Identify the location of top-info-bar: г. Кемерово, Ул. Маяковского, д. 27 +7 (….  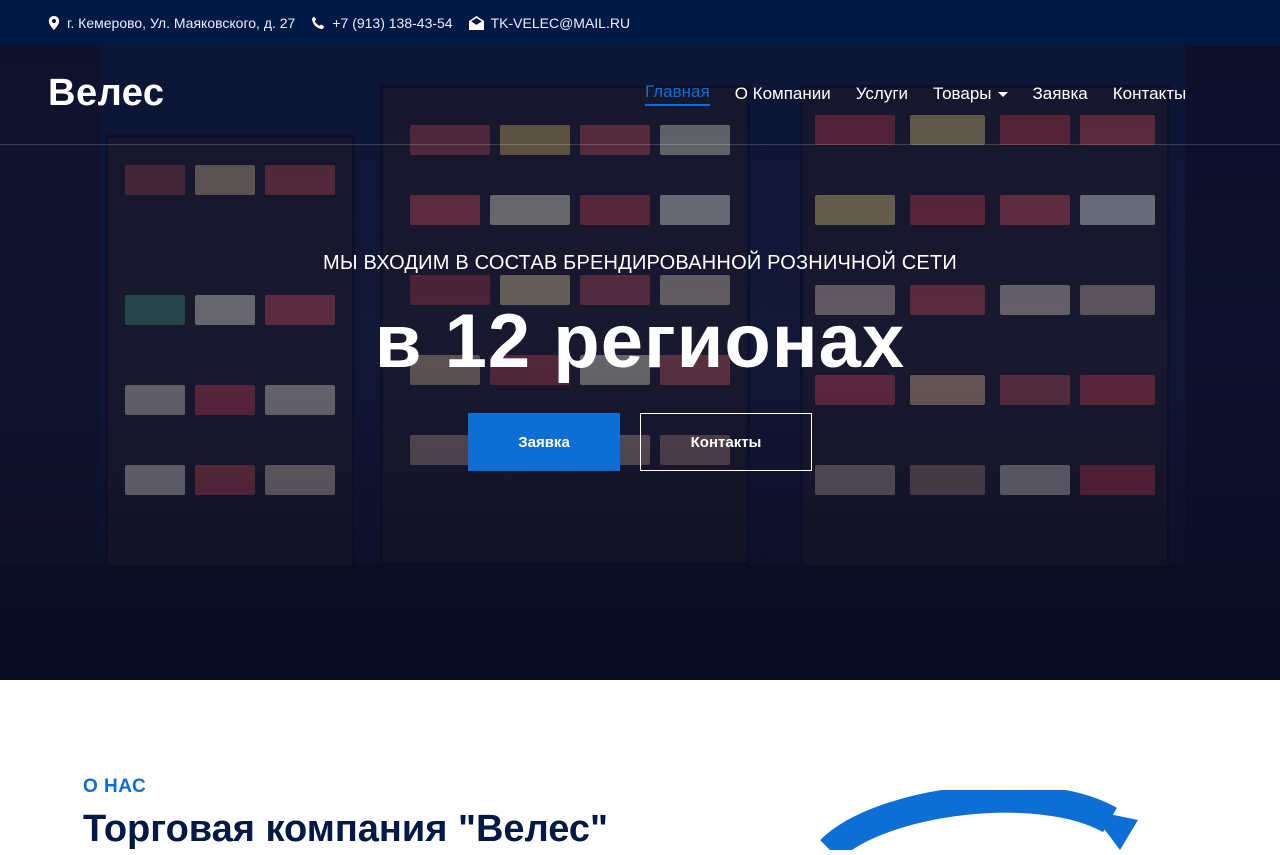
(640, 22).